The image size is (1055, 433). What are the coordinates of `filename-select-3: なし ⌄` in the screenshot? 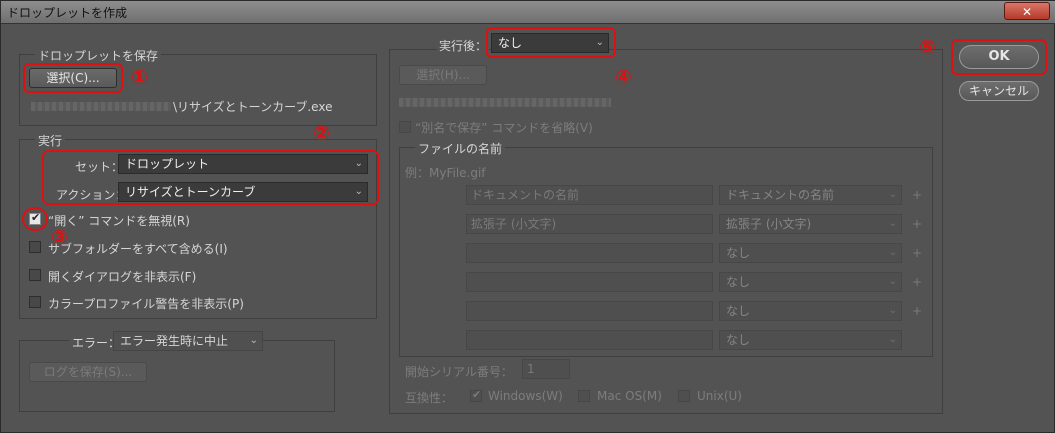 It's located at (810, 253).